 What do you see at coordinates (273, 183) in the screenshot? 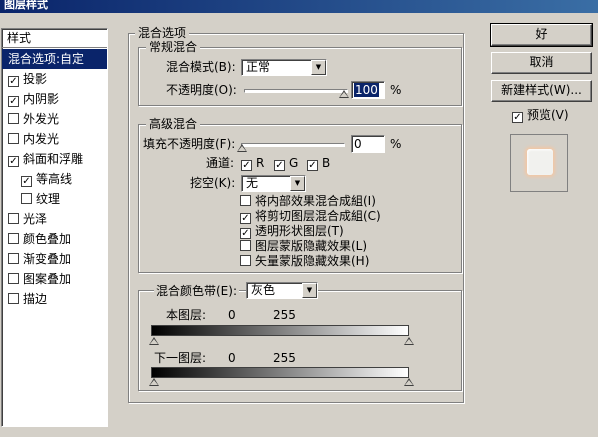
I see `knockout-select: 无 ▼` at bounding box center [273, 183].